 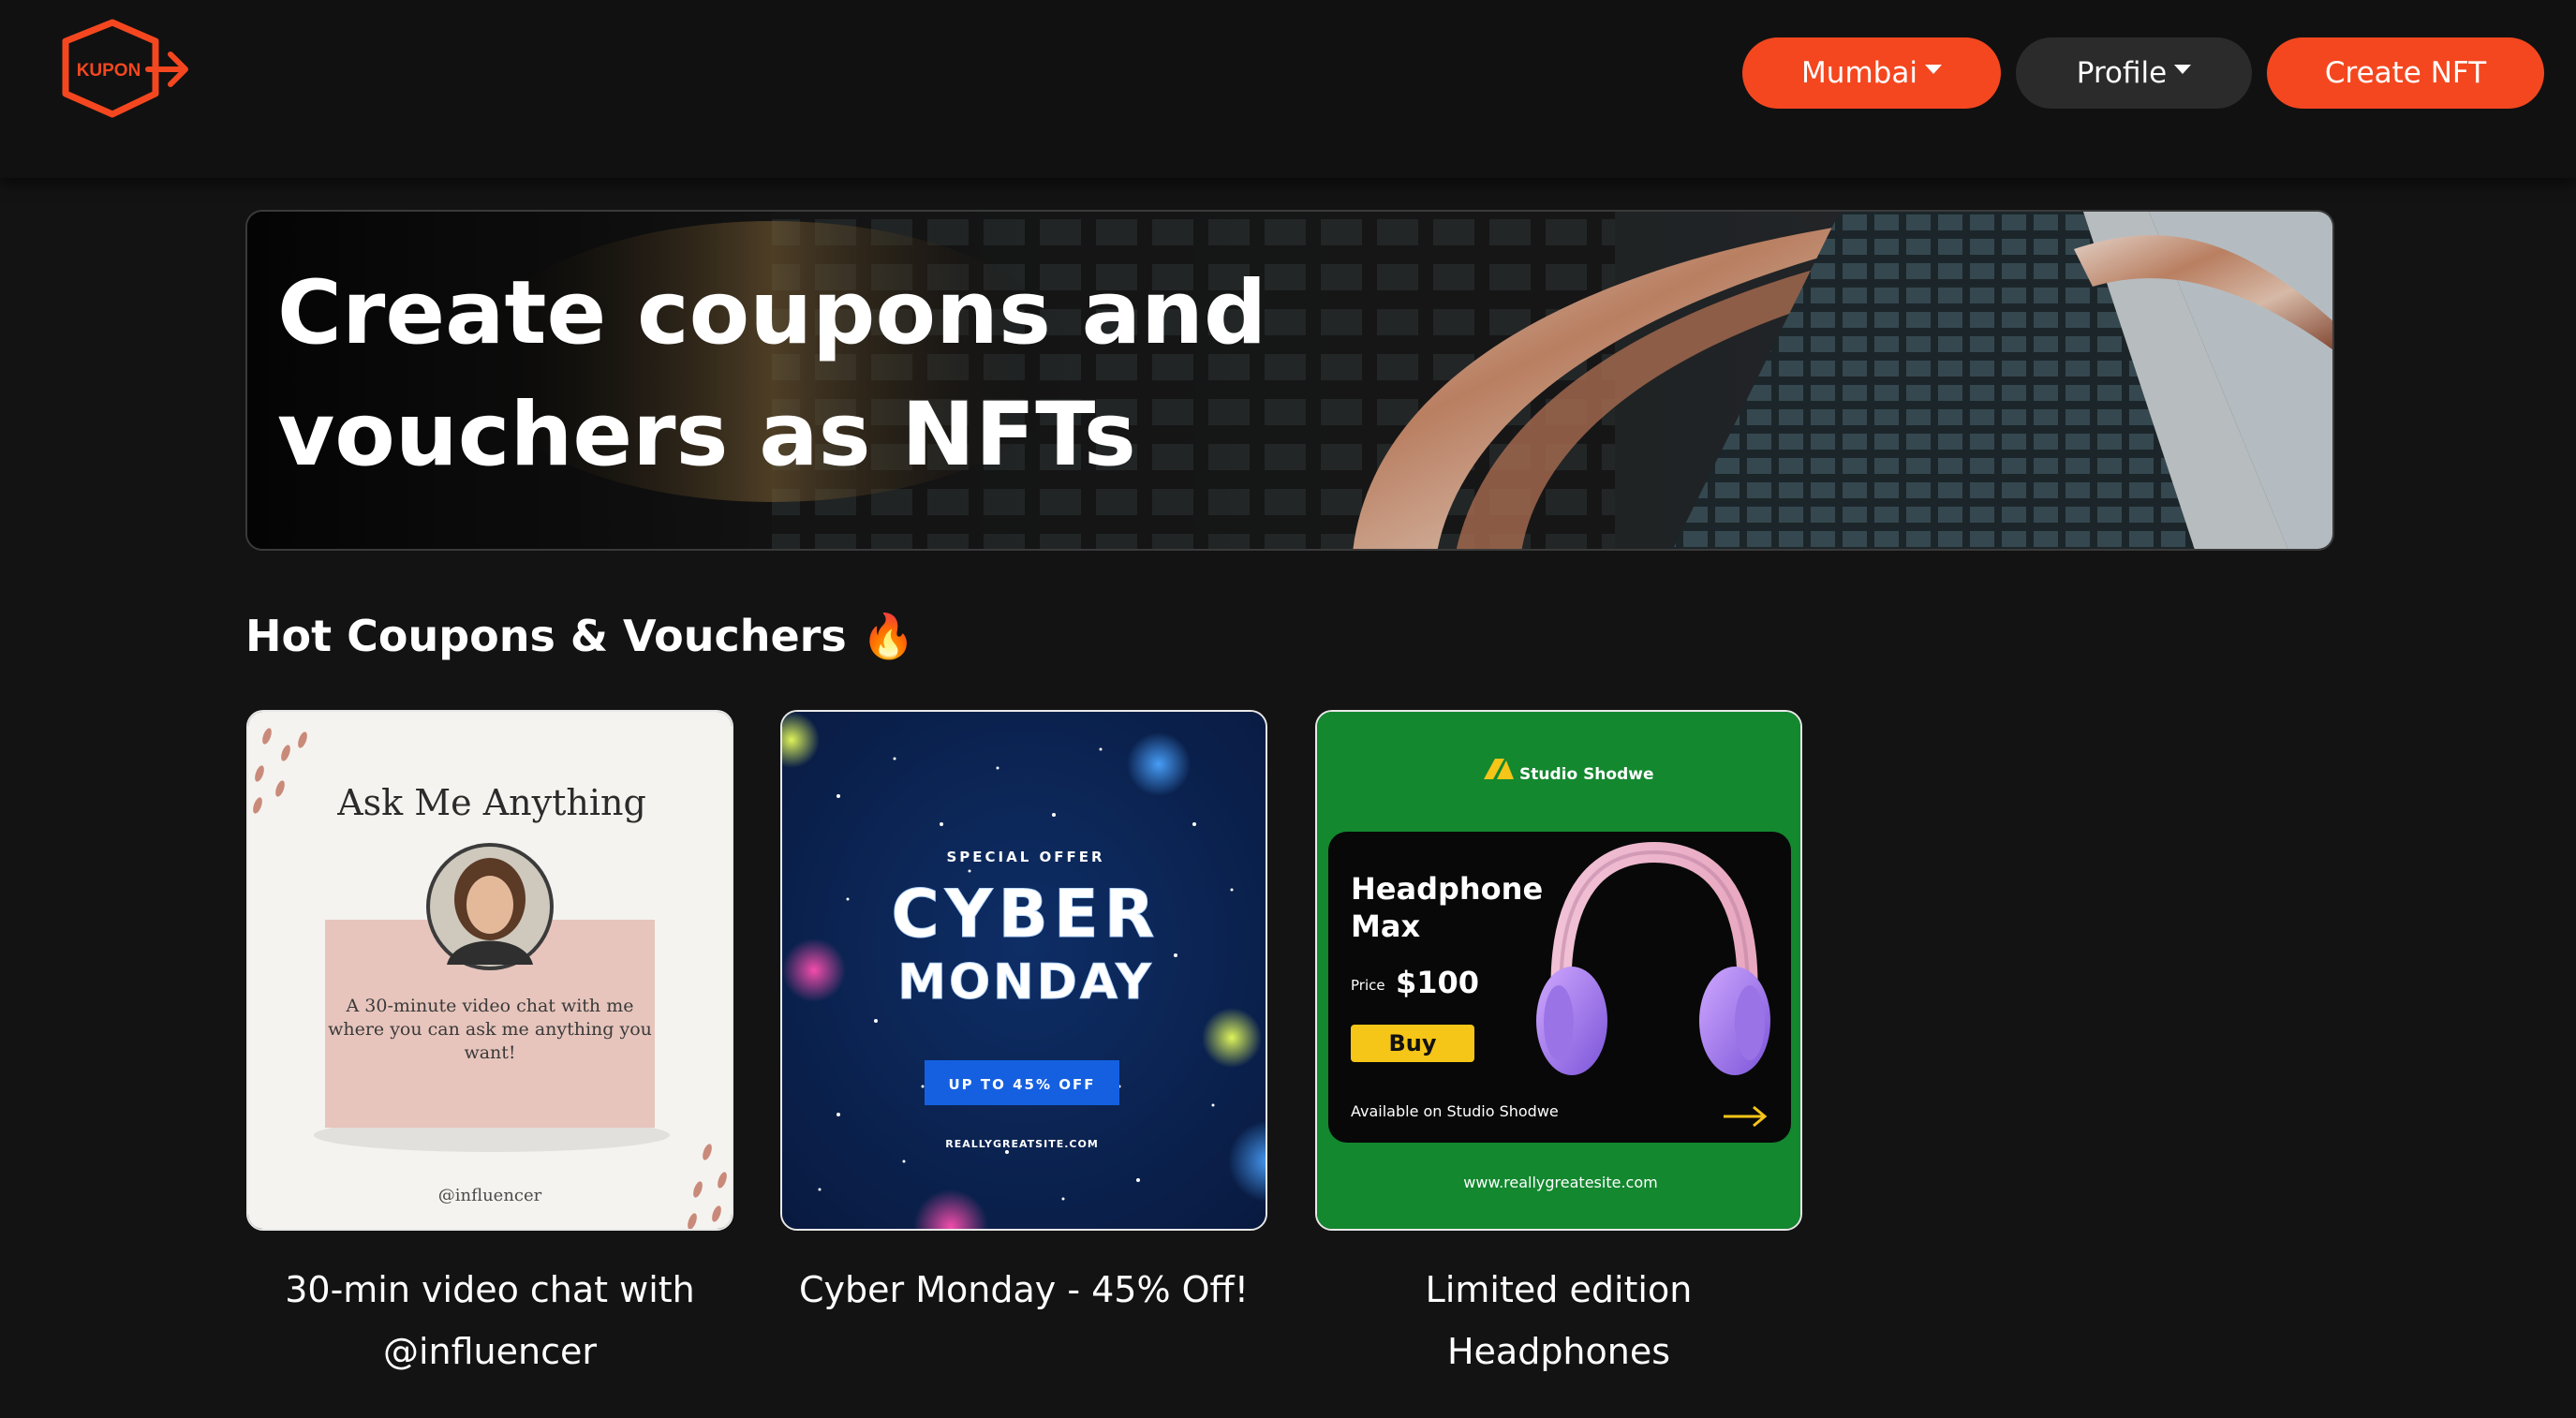 I want to click on kupon-logo: KUPON, so click(x=125, y=72).